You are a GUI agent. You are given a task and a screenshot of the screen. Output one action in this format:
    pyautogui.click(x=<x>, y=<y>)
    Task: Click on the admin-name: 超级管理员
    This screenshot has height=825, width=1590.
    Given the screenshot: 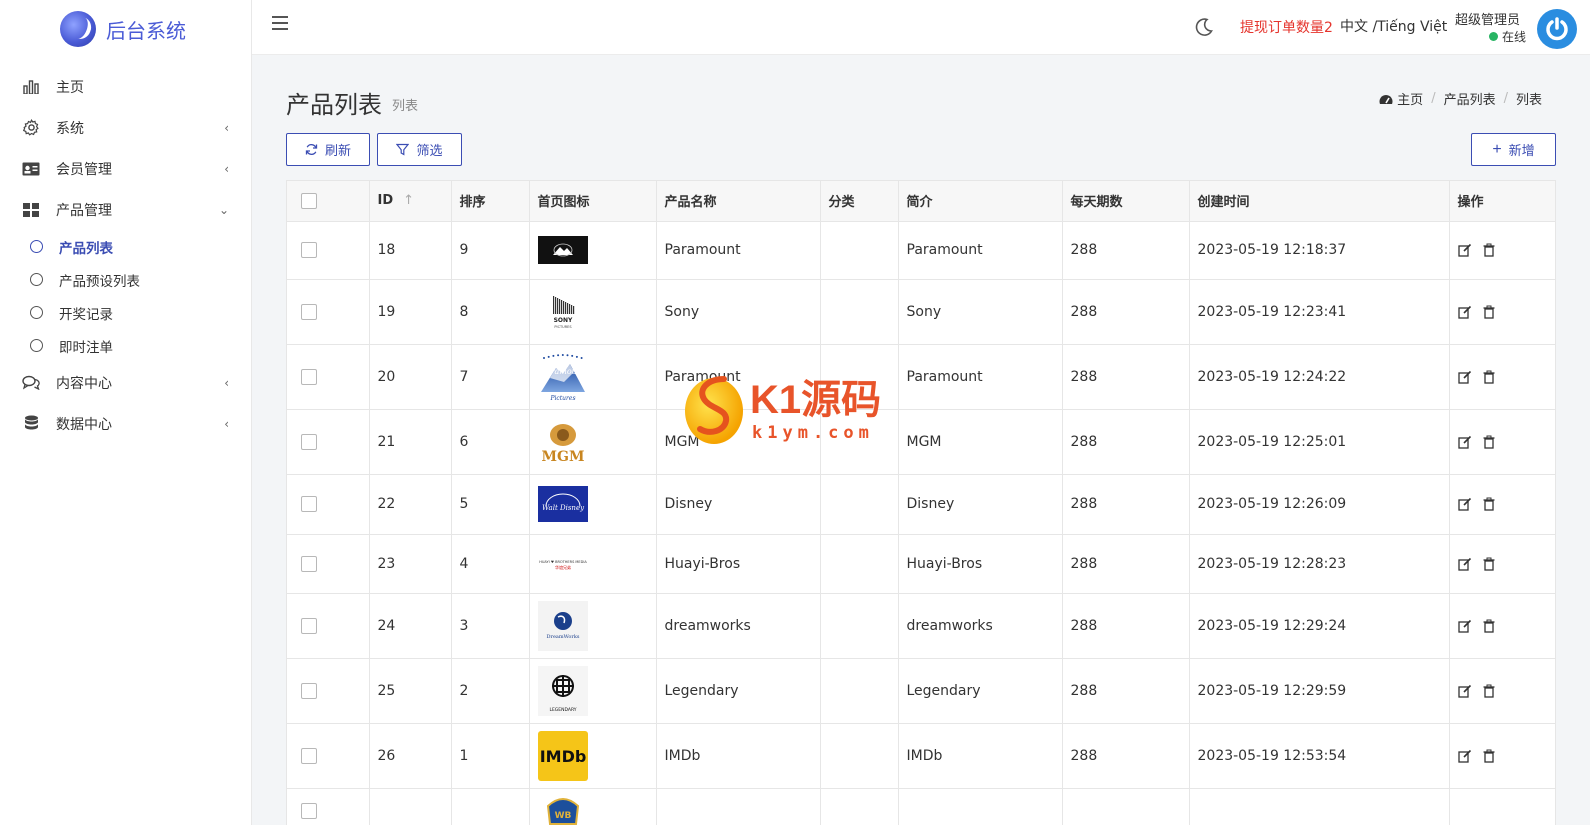 What is the action you would take?
    pyautogui.click(x=1487, y=18)
    